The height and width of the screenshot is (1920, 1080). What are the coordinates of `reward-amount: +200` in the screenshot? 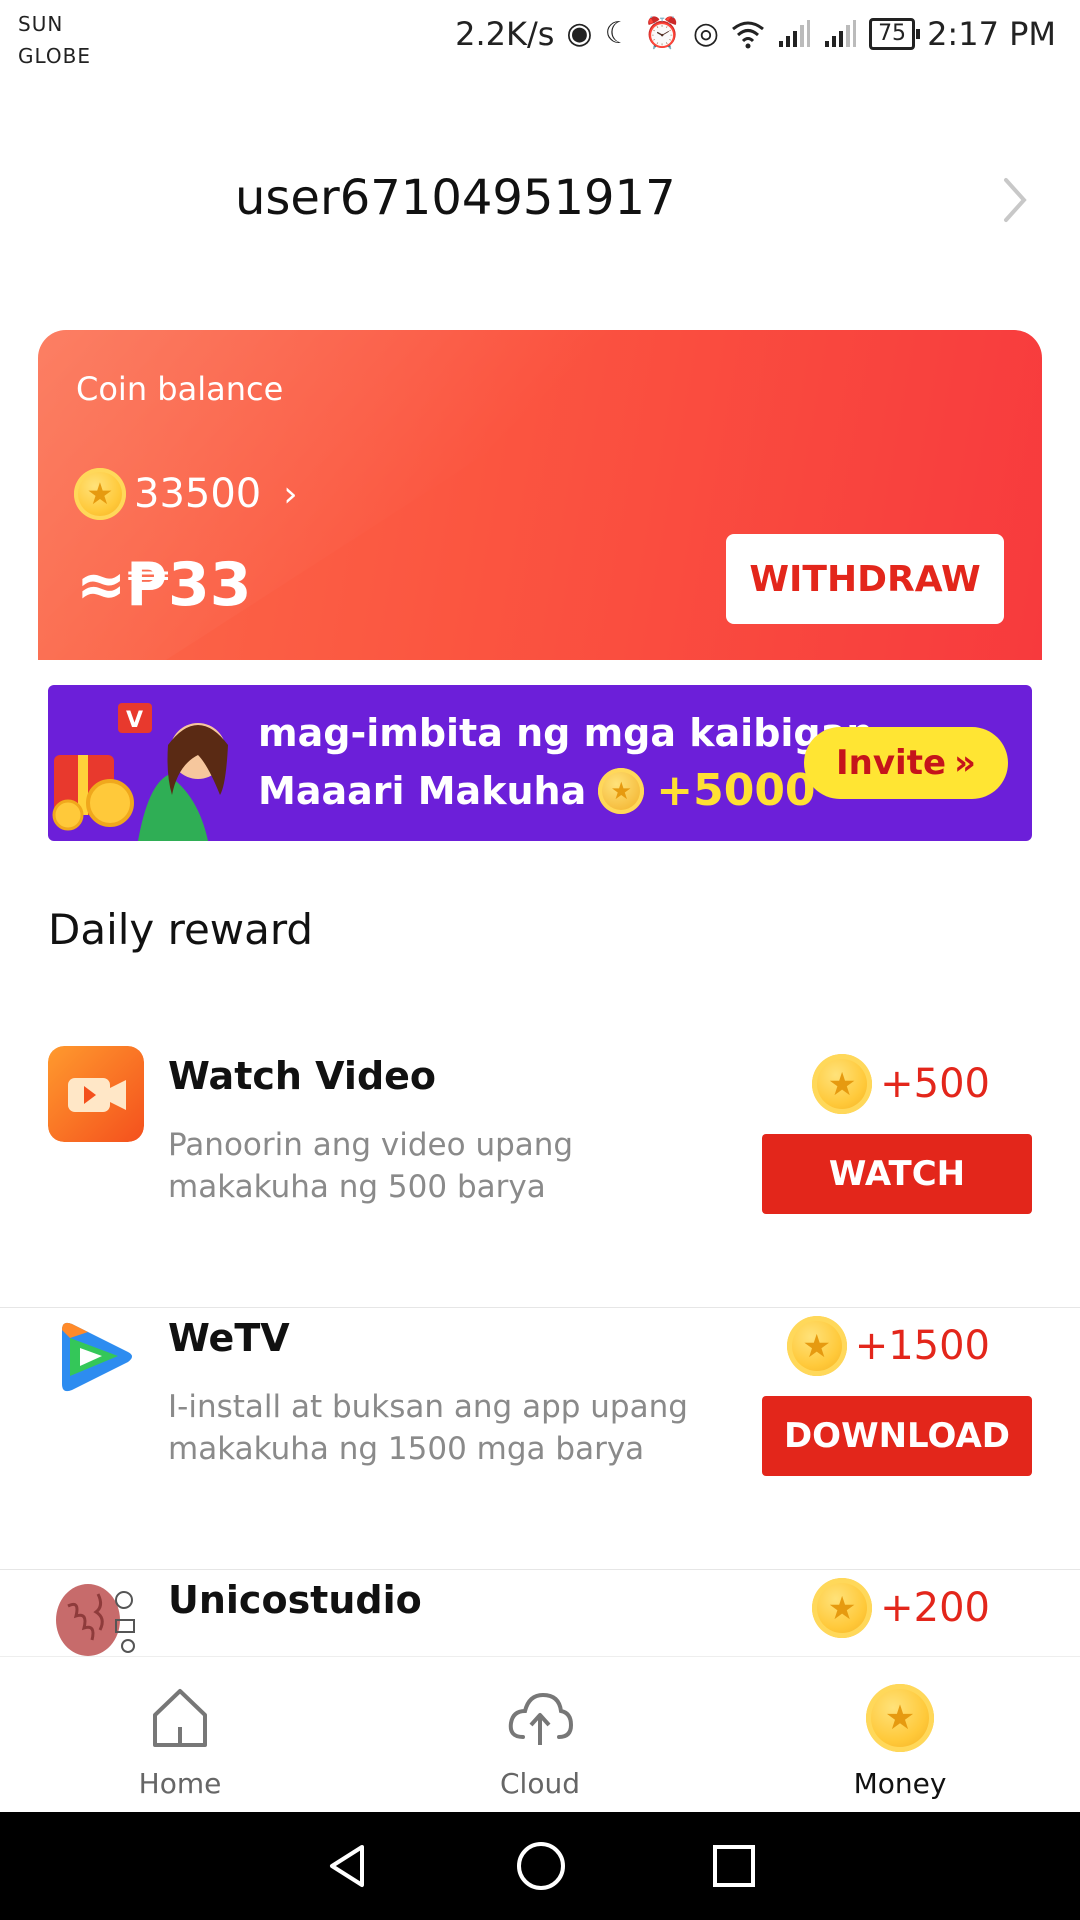 It's located at (935, 1608).